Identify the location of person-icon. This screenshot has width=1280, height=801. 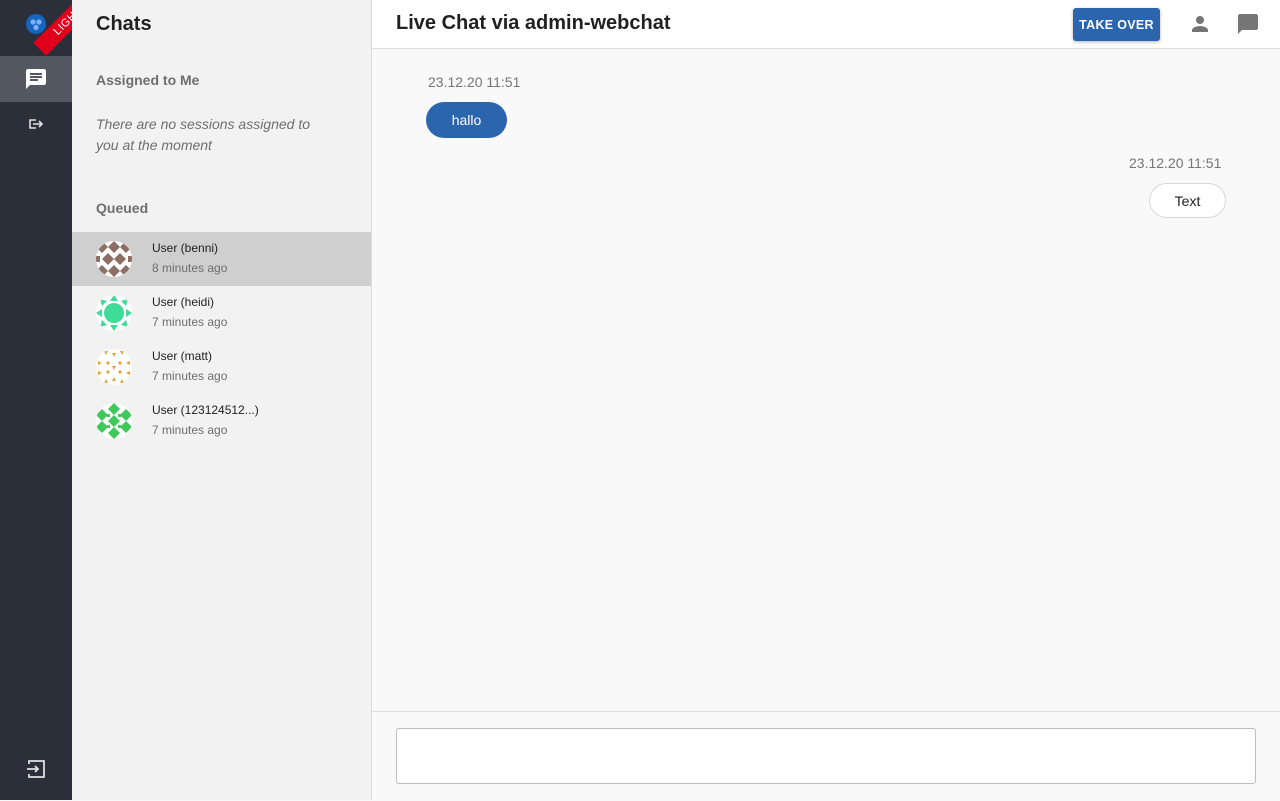
(1200, 24).